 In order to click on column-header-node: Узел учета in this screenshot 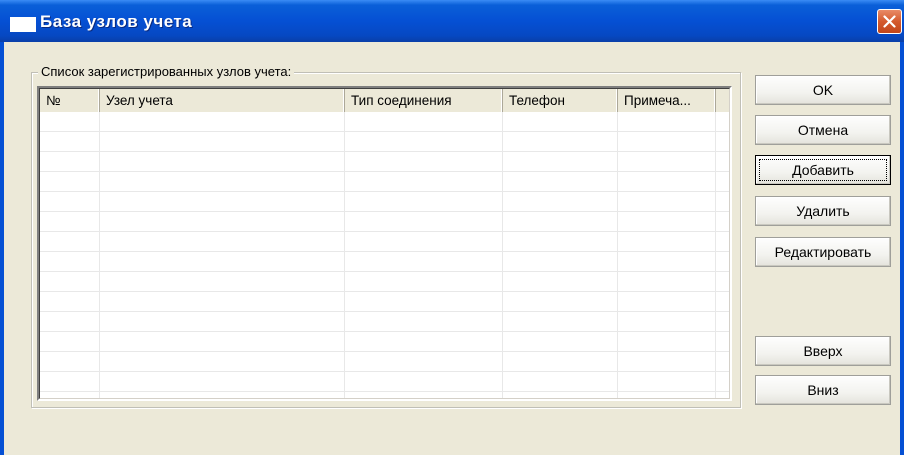, I will do `click(222, 100)`.